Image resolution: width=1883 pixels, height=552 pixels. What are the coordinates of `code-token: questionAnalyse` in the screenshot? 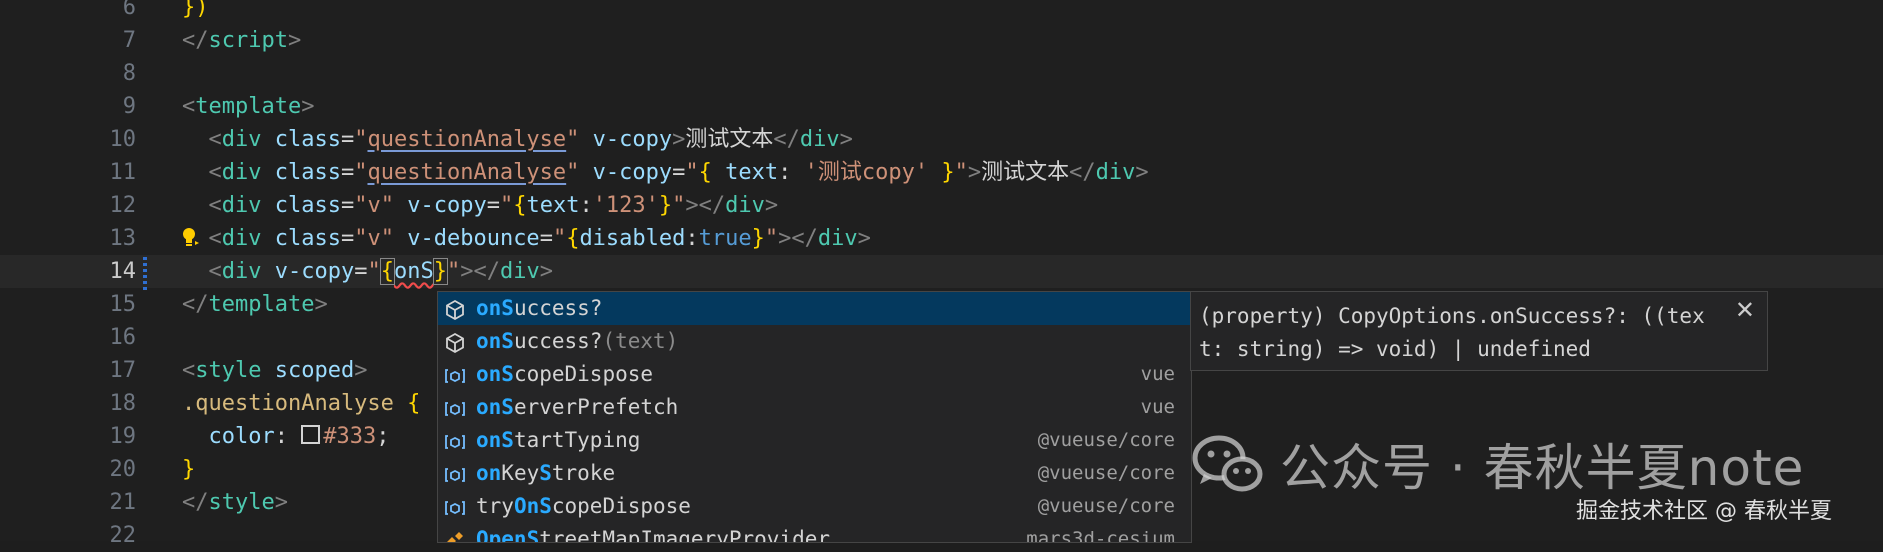 It's located at (467, 139).